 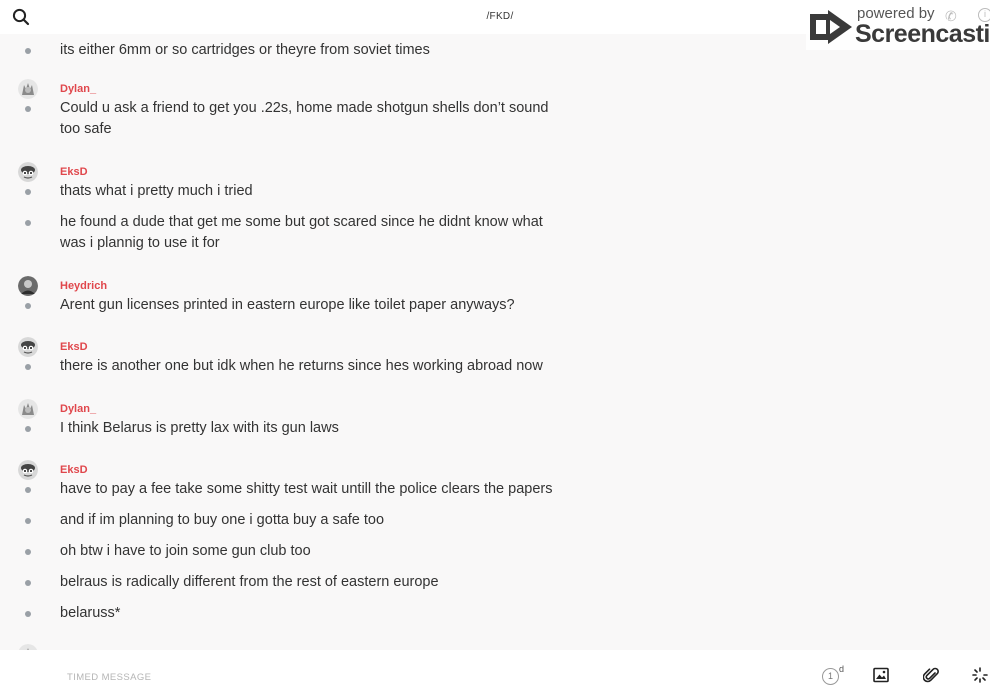 What do you see at coordinates (367, 677) in the screenshot?
I see `message-input` at bounding box center [367, 677].